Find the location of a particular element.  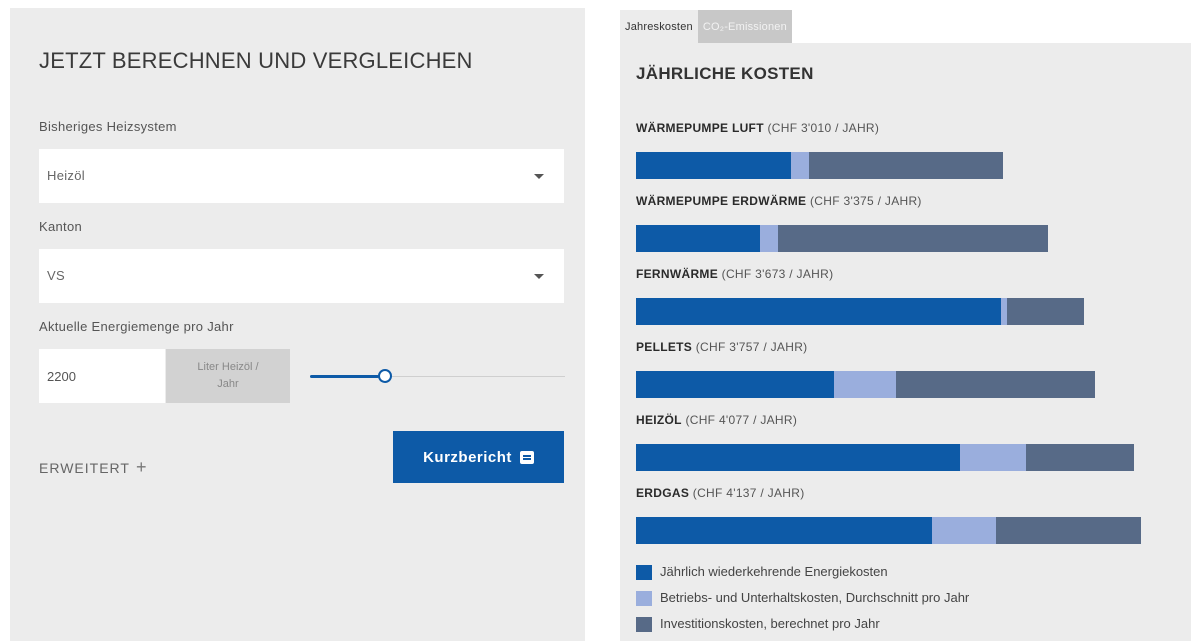

heating-system-label: Bisheriges Heizsystem is located at coordinates (108, 126).